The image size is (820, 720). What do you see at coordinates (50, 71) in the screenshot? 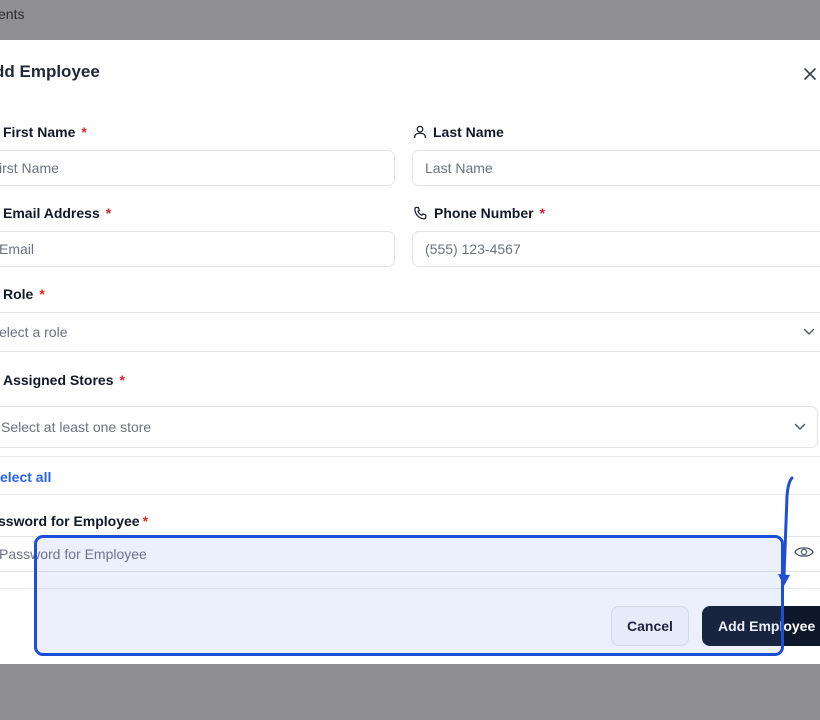
I see `modal-title: dd Employee` at bounding box center [50, 71].